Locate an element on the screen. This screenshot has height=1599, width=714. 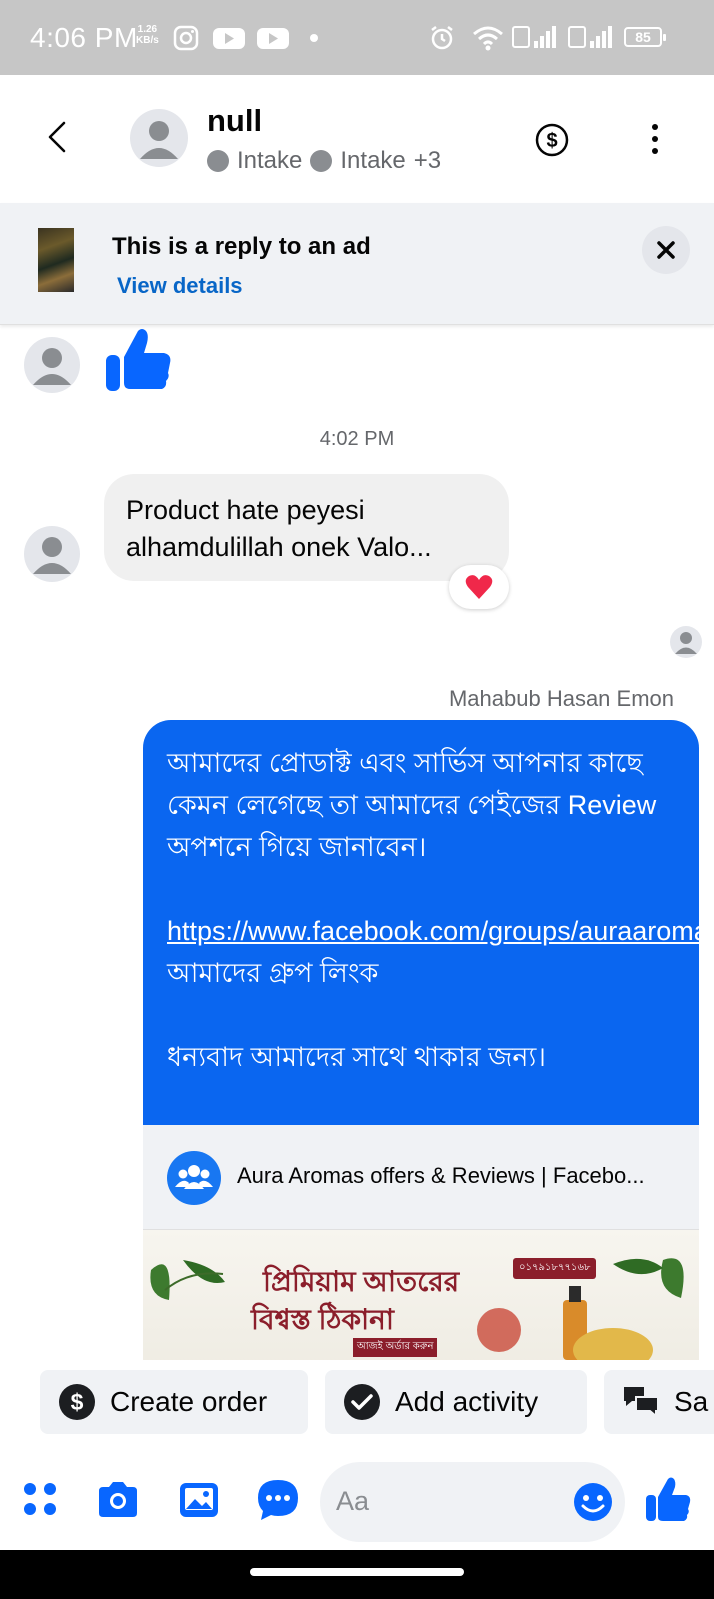
network-speed-value: 1.26 is located at coordinates (147, 29).